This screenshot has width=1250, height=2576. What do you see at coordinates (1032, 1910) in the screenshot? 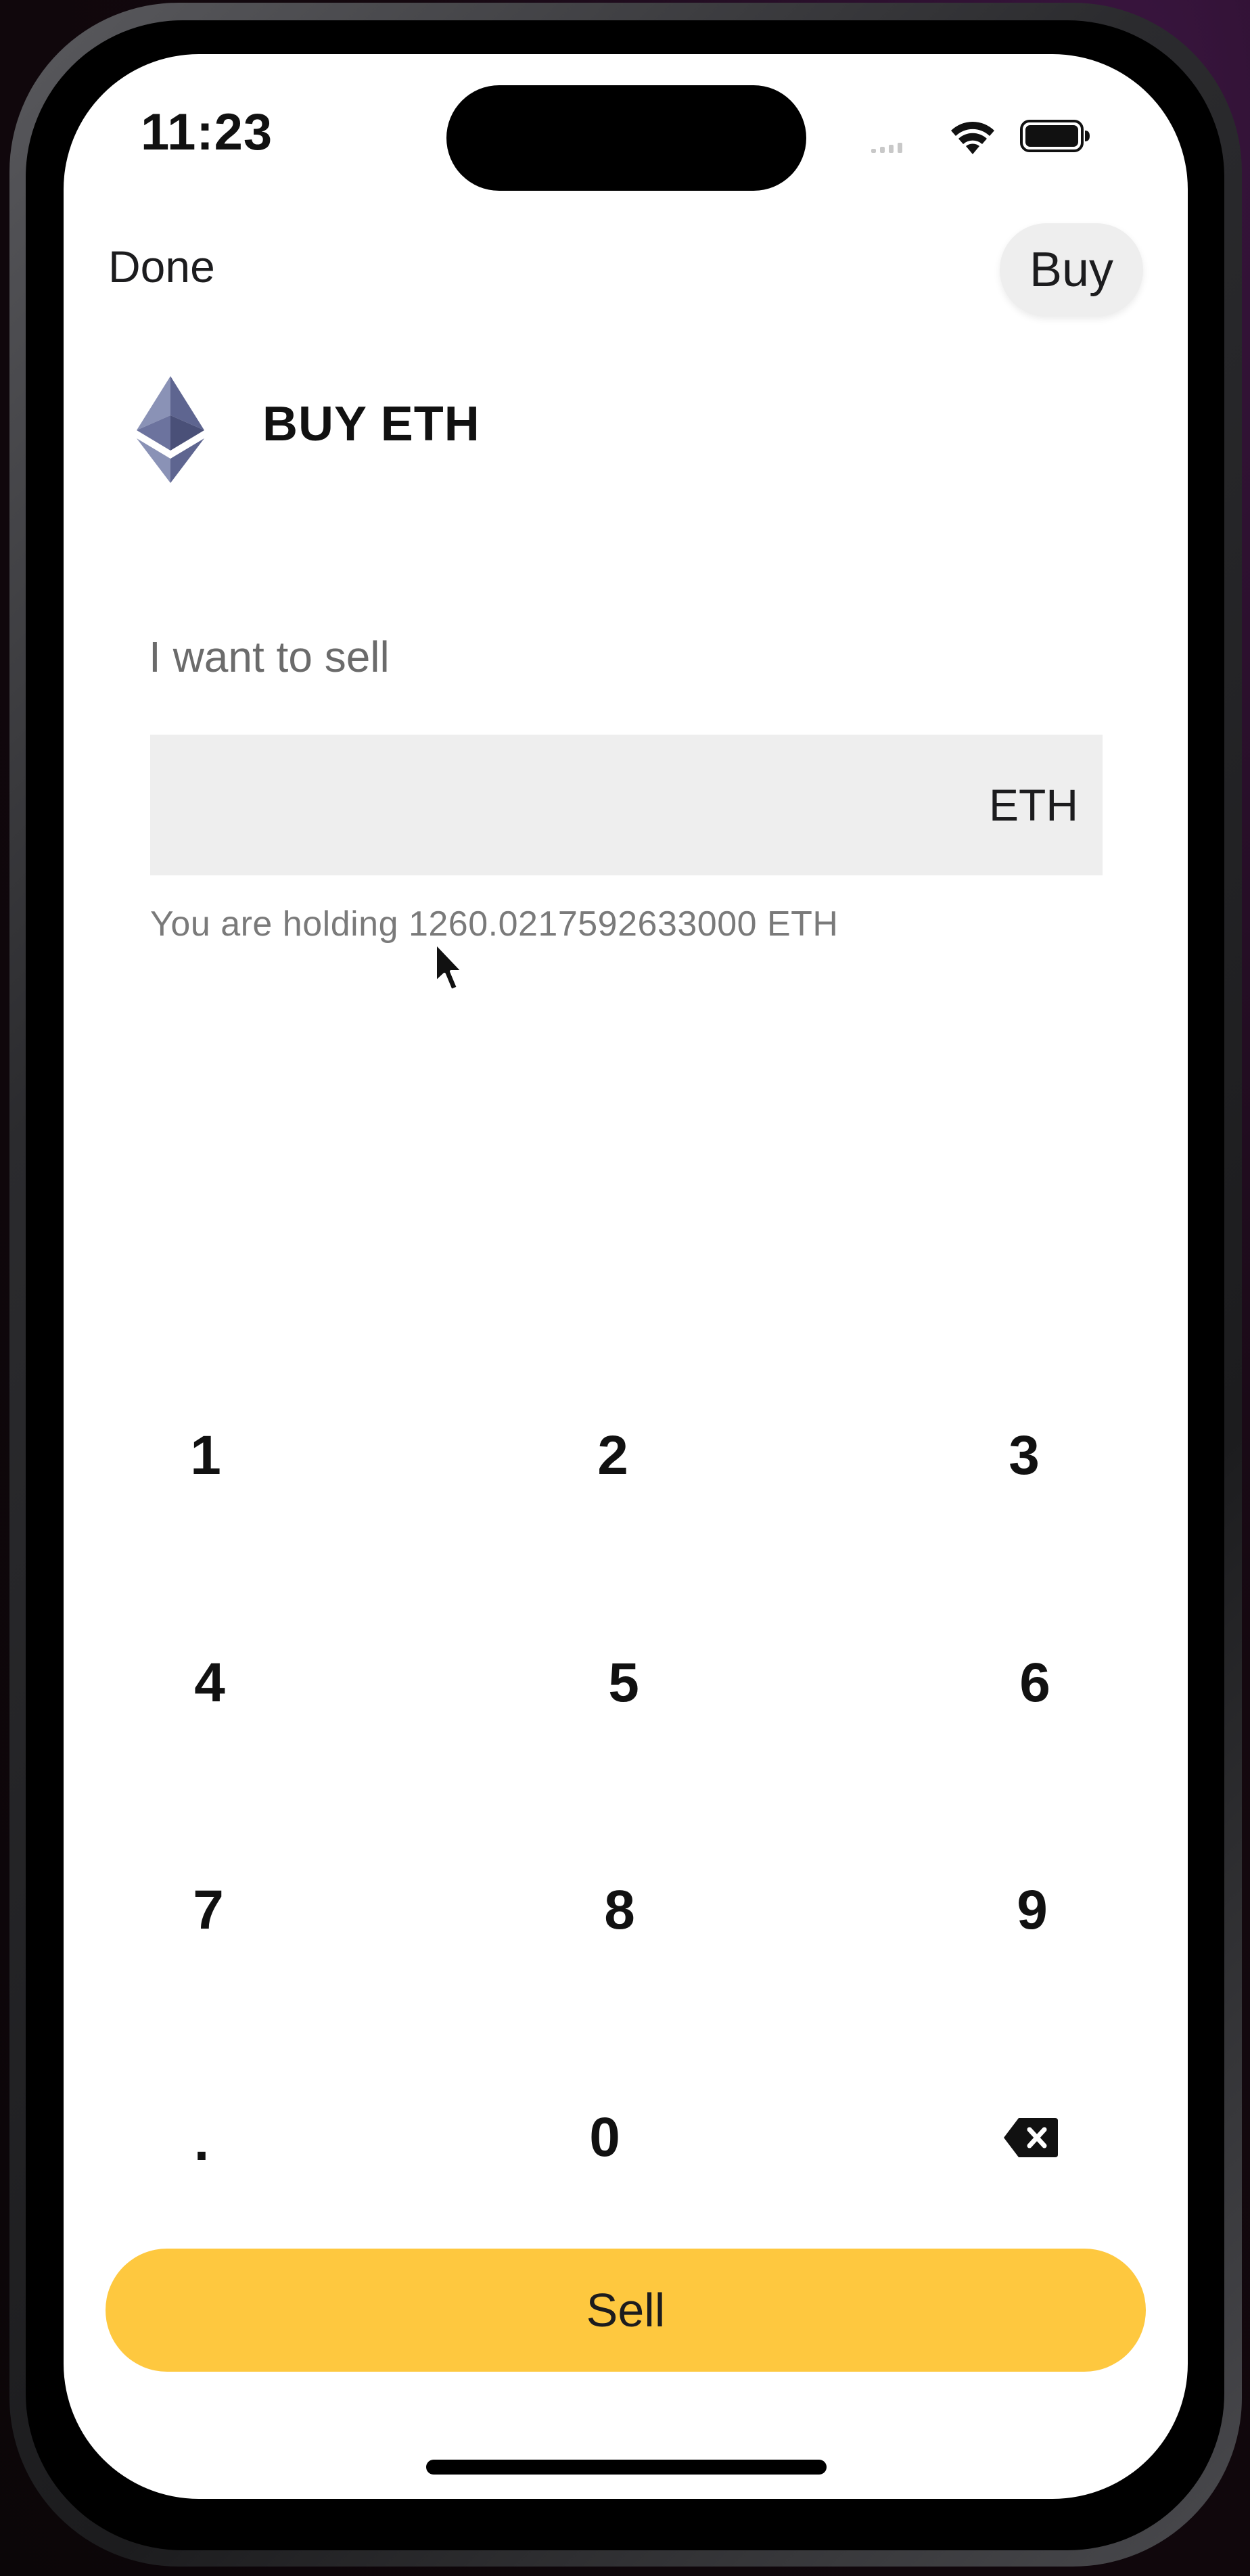
I see `keypad-key-9: 9` at bounding box center [1032, 1910].